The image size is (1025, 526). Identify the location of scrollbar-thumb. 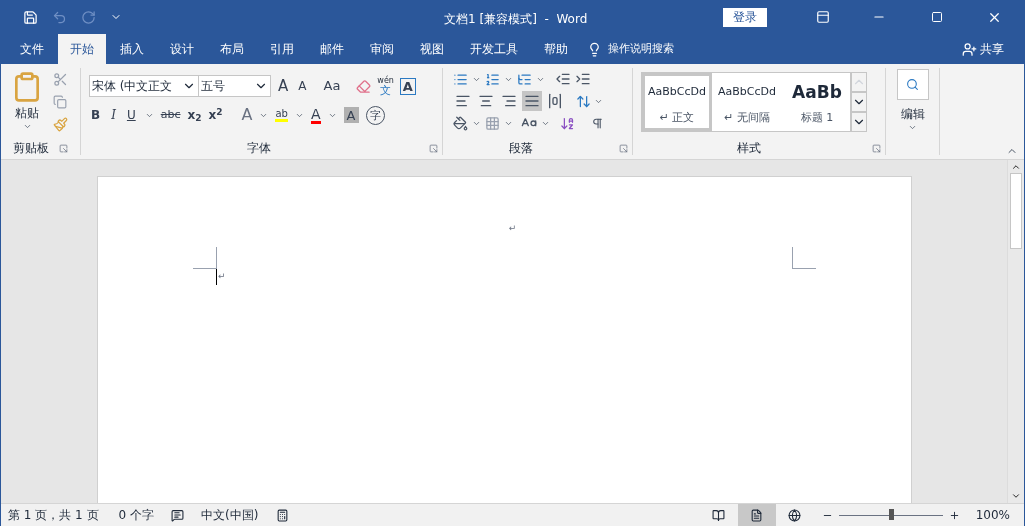
(1016, 211).